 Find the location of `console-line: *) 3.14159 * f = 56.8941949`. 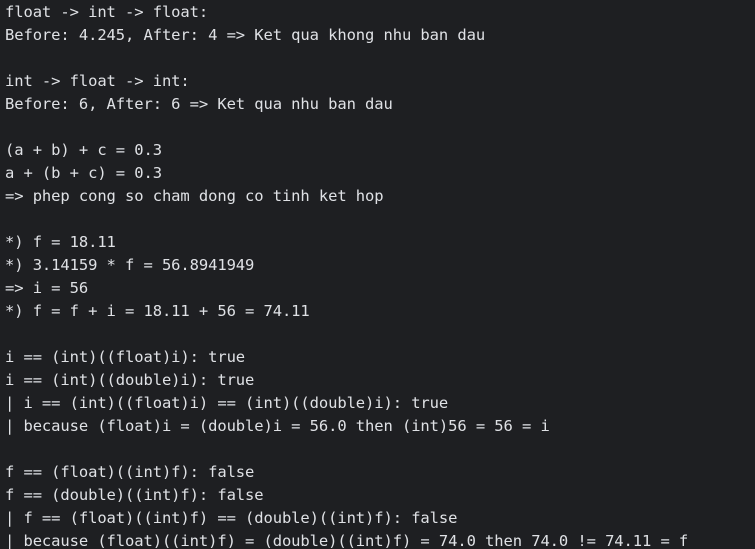

console-line: *) 3.14159 * f = 56.8941949 is located at coordinates (130, 265).